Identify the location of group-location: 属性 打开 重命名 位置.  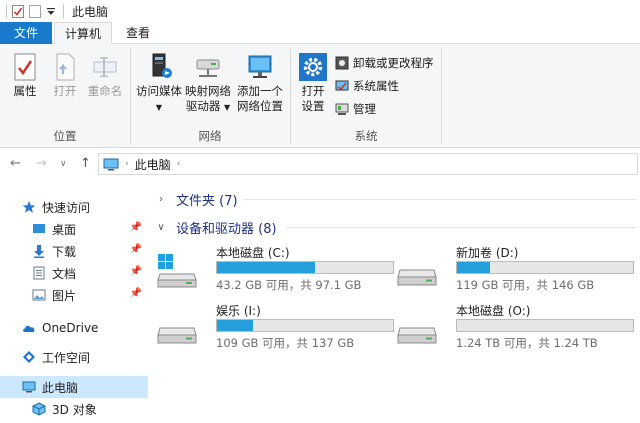
(65, 96).